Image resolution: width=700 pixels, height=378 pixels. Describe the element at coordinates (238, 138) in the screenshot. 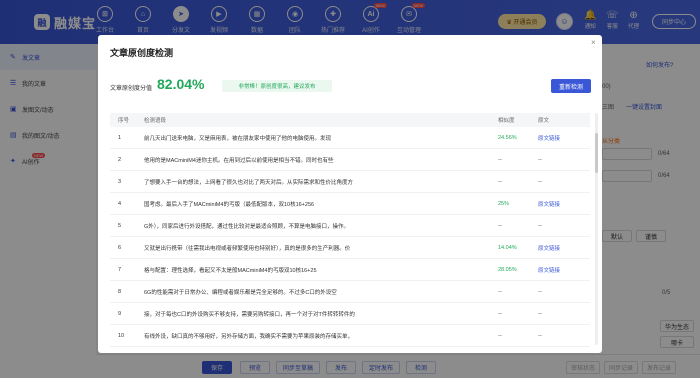

I see `row-paragraph: 前几天出门送来电脑，又是麻用表，被在朋友家中使用了他的电脑使用。发现` at that location.